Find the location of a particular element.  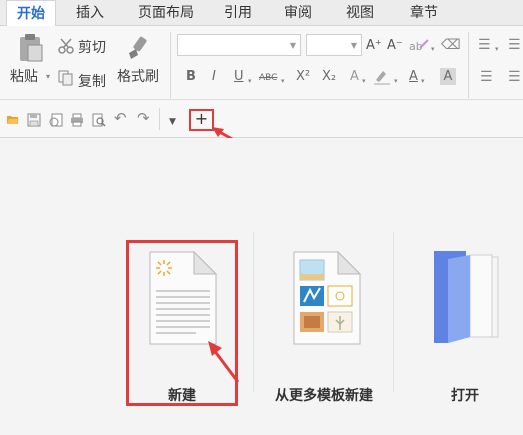

tab-insert: 插入 is located at coordinates (90, 13).